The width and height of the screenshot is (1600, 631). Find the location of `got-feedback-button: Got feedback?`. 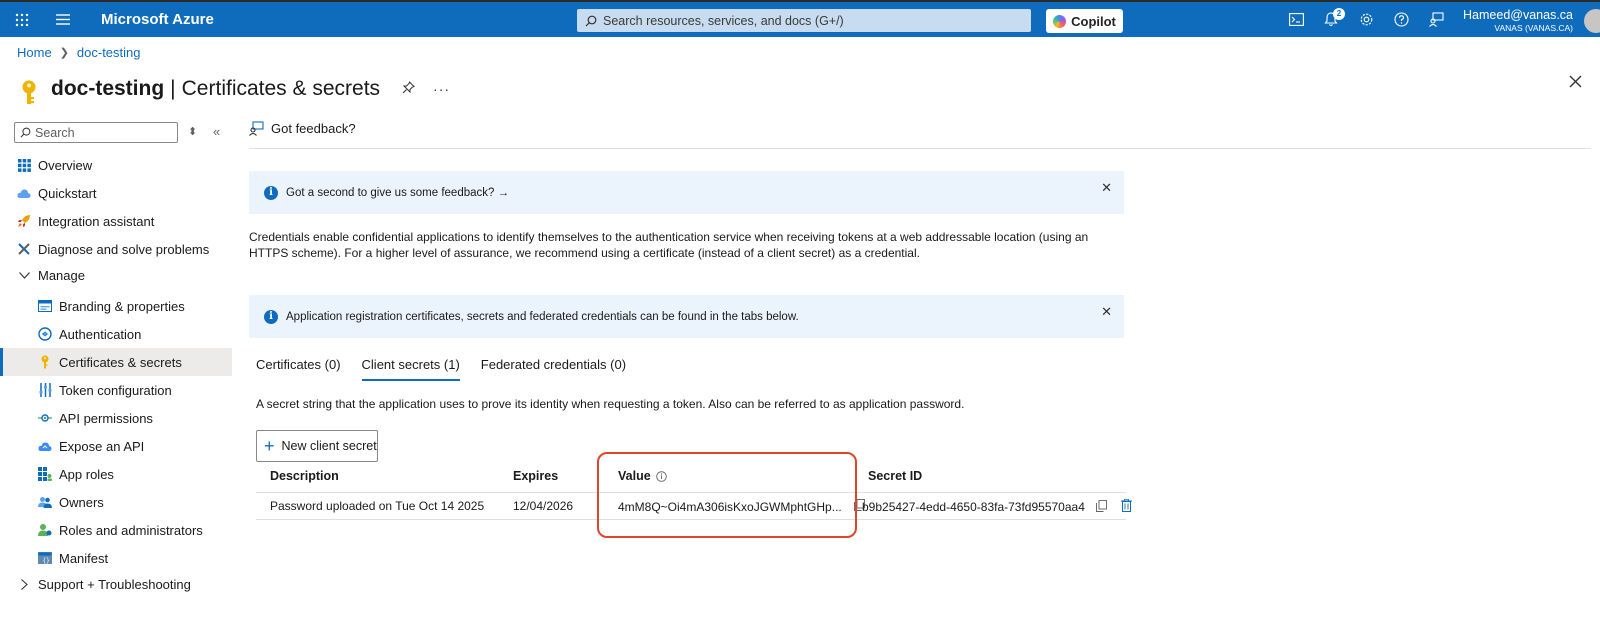

got-feedback-button: Got feedback? is located at coordinates (302, 128).